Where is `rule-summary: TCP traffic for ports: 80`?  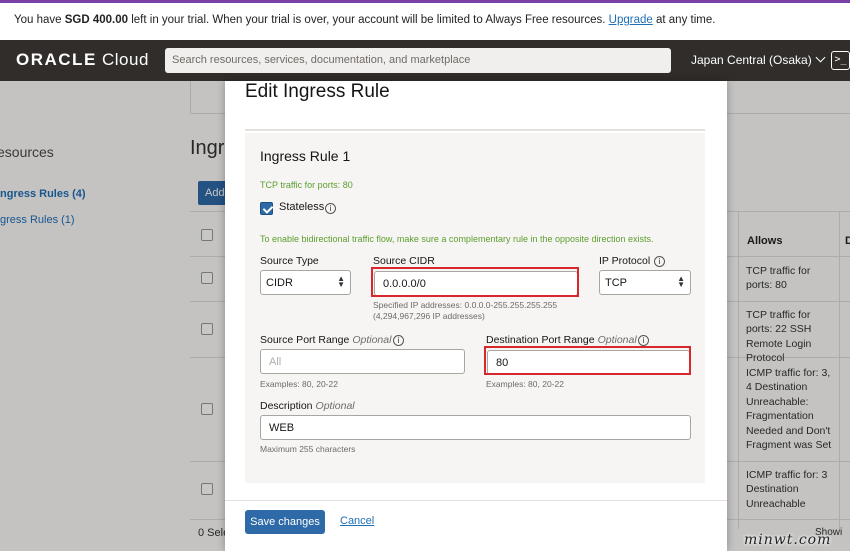 rule-summary: TCP traffic for ports: 80 is located at coordinates (306, 185).